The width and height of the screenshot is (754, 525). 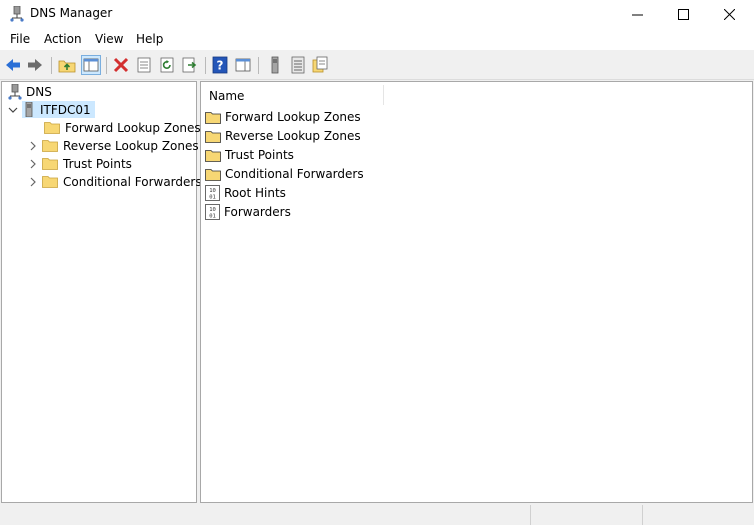 I want to click on delete-icon, so click(x=121, y=65).